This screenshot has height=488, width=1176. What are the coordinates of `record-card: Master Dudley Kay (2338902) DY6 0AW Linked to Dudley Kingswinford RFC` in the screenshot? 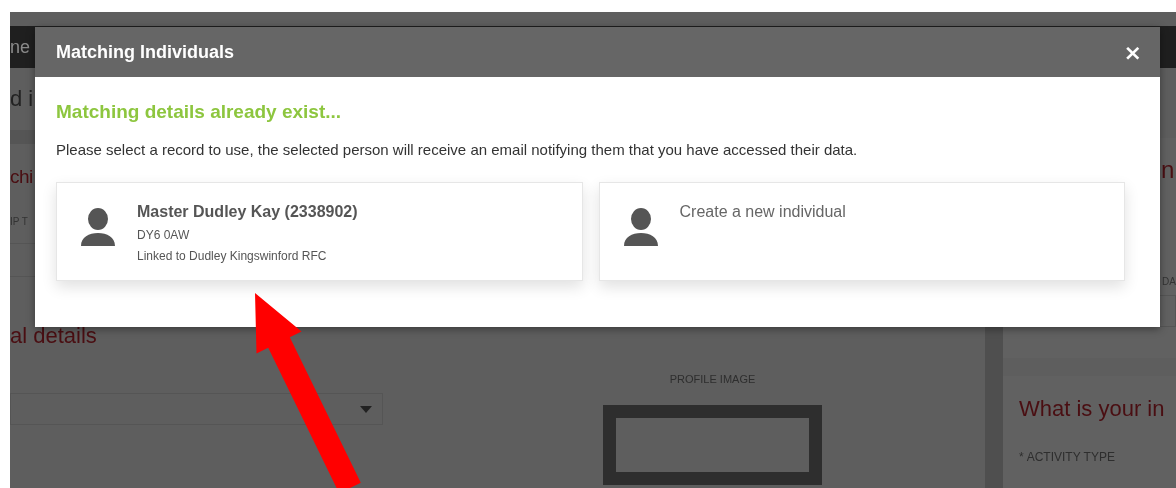 It's located at (319, 231).